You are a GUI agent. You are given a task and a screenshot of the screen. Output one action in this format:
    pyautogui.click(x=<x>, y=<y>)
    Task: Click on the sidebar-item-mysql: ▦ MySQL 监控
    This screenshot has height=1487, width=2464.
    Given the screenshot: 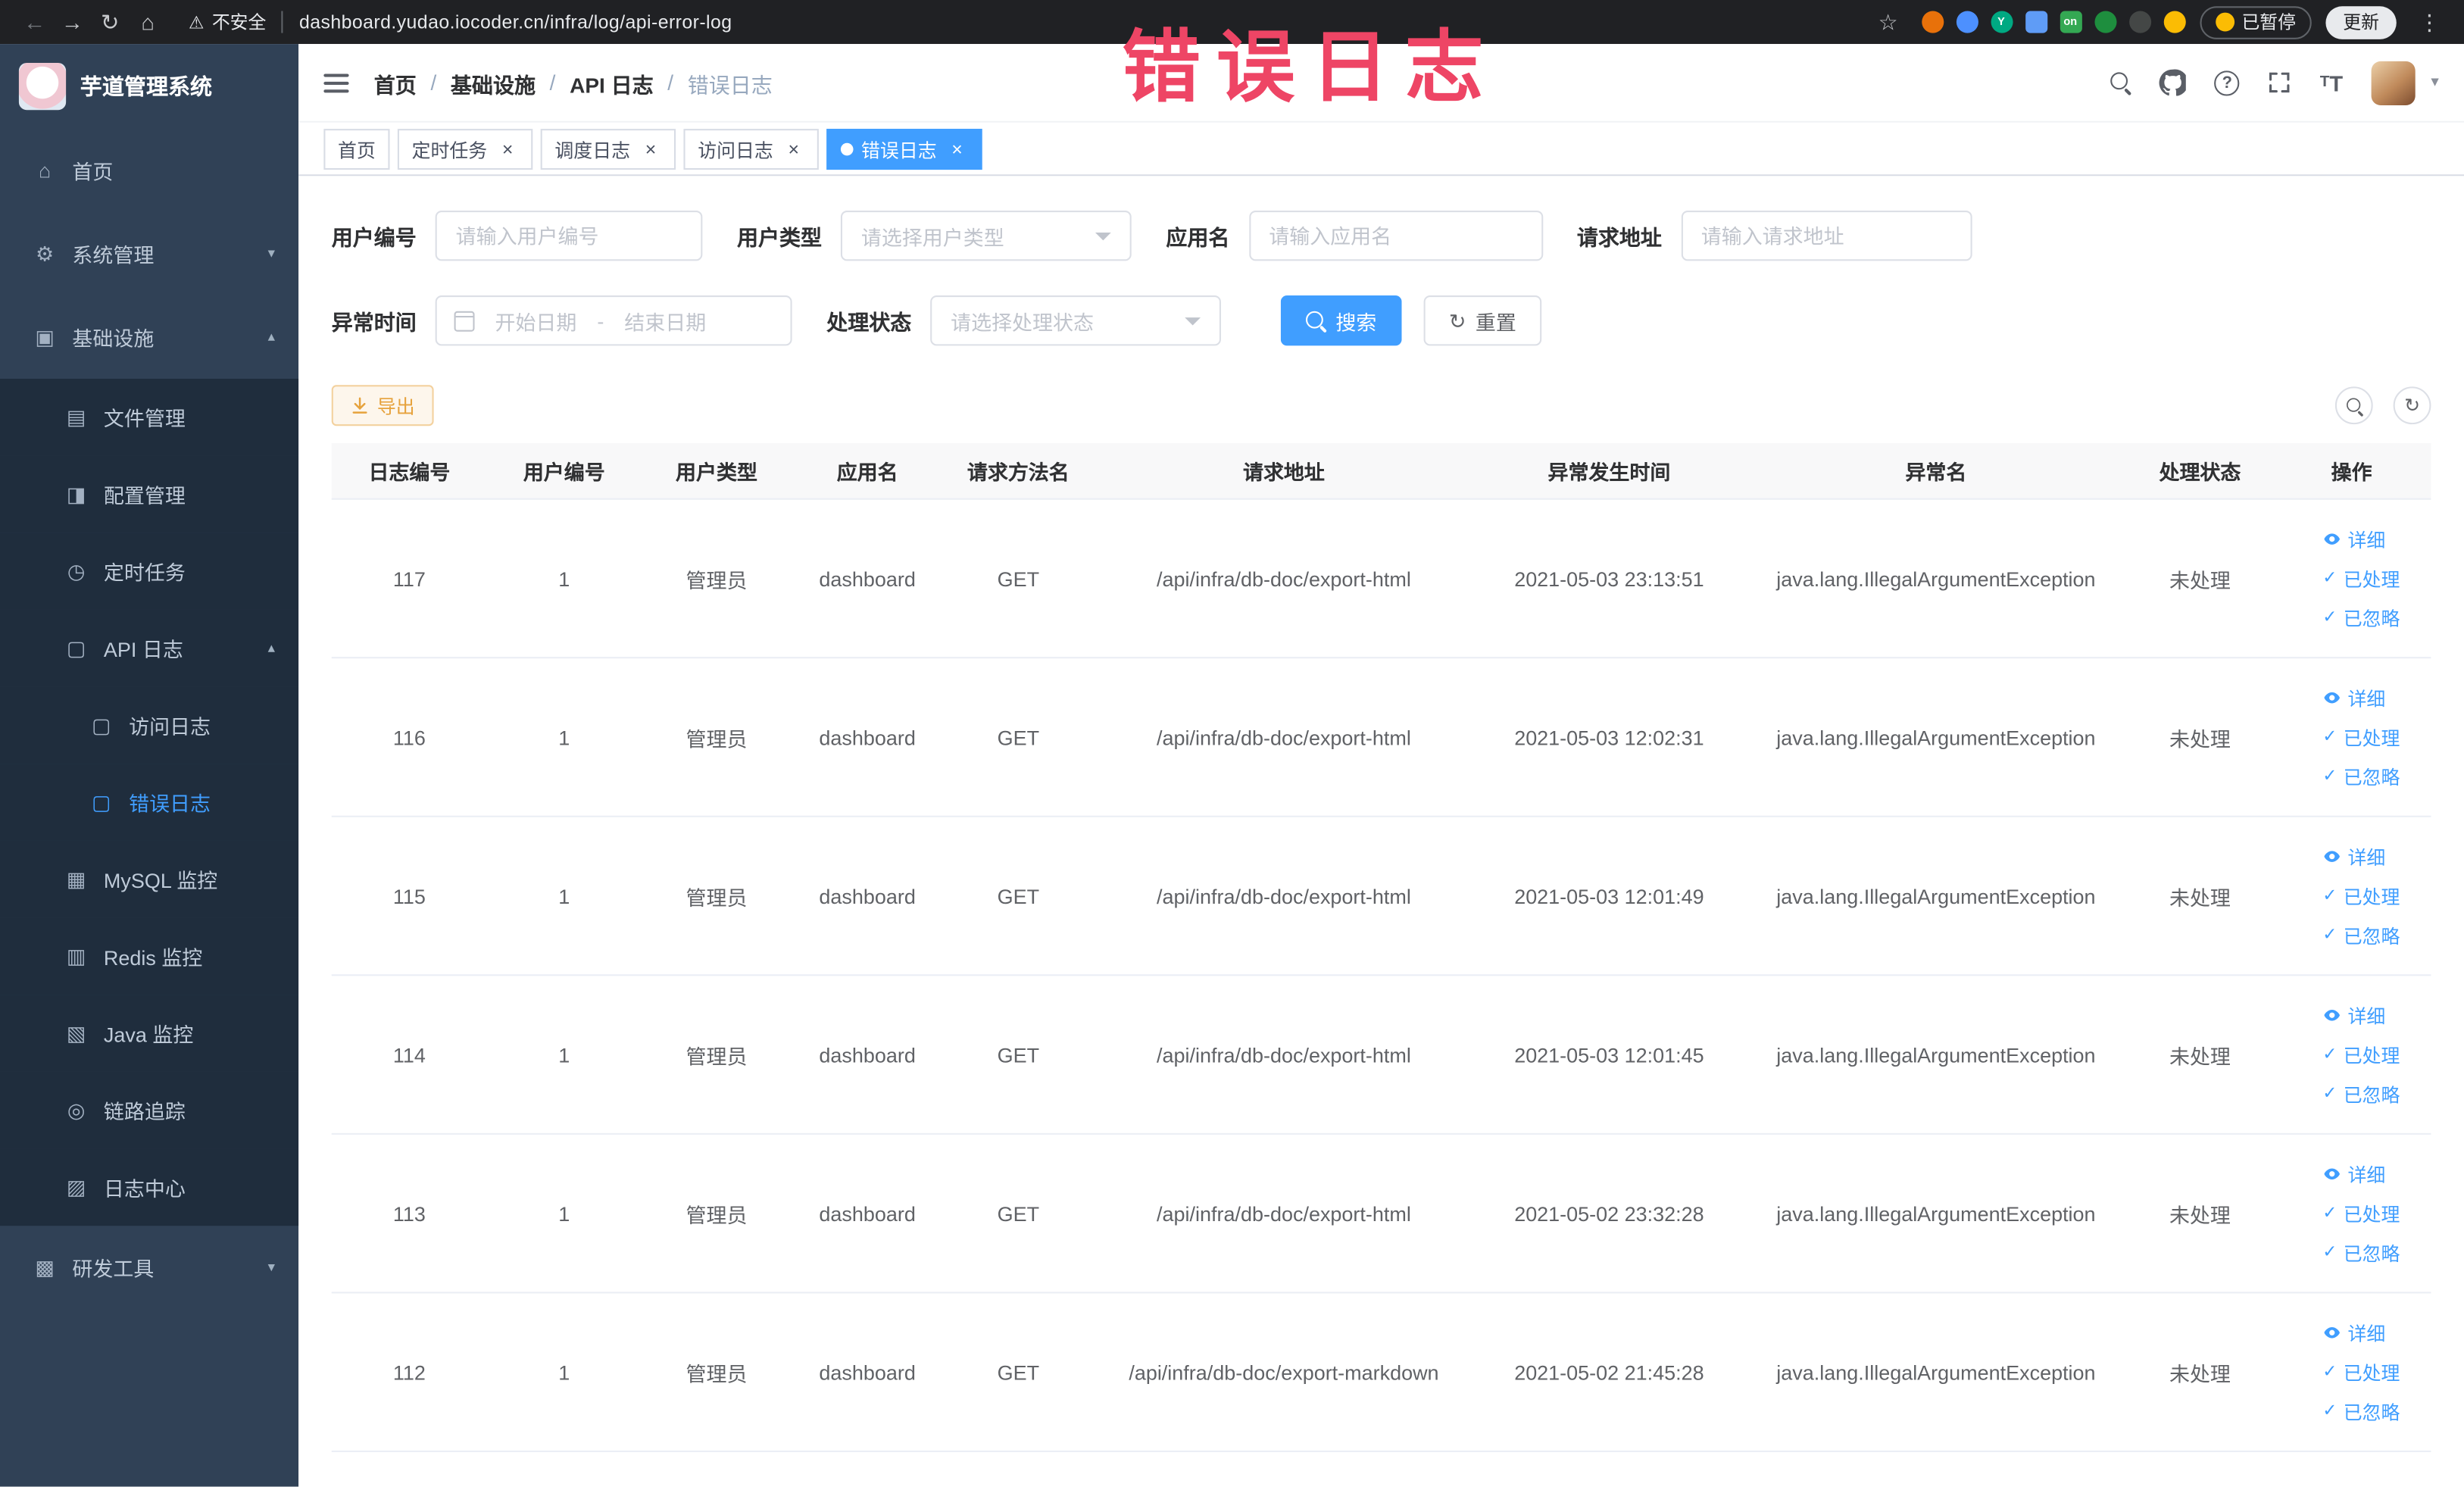 What is the action you would take?
    pyautogui.click(x=149, y=879)
    